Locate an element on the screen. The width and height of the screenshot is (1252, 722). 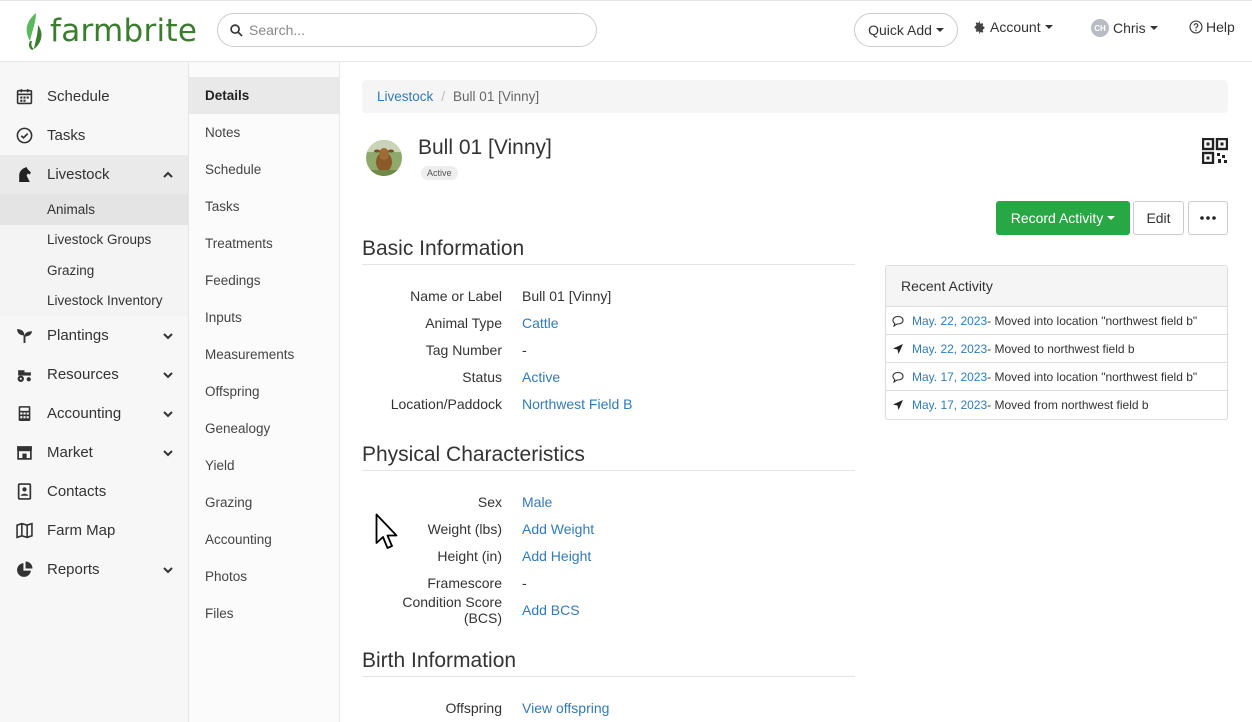
pie-chart-icon is located at coordinates (24, 569).